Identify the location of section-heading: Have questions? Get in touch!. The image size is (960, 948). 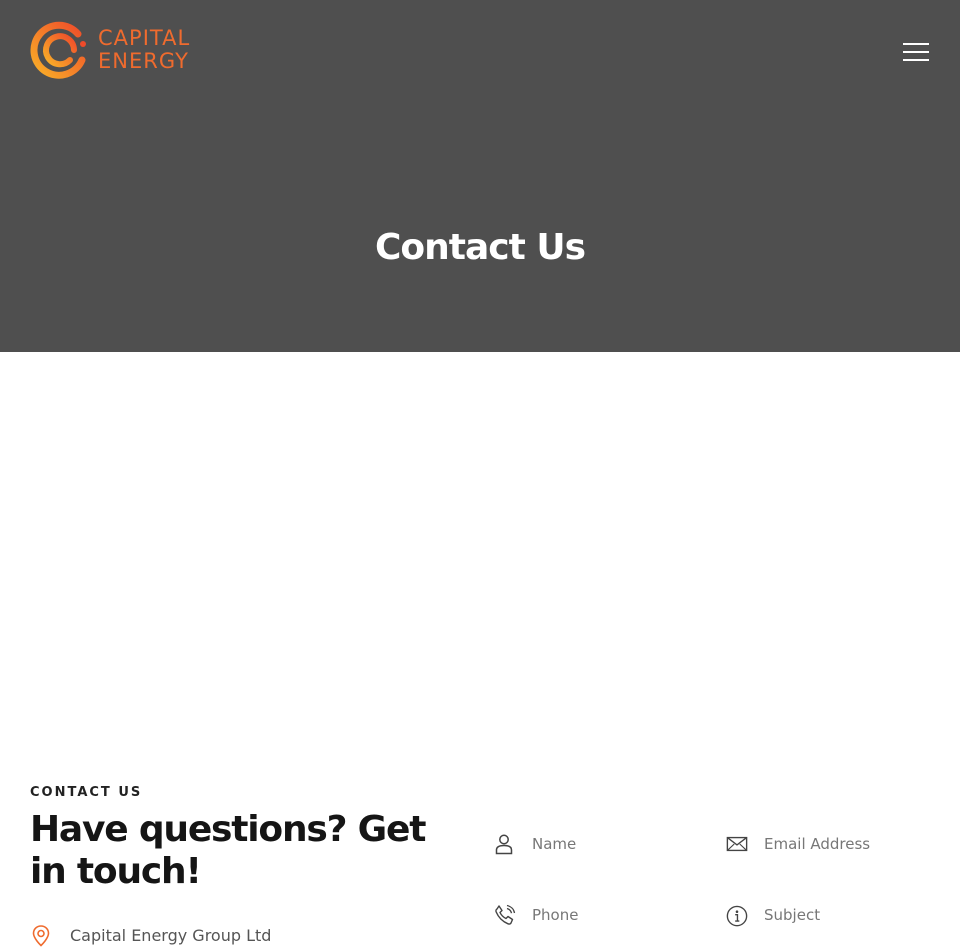
(228, 850).